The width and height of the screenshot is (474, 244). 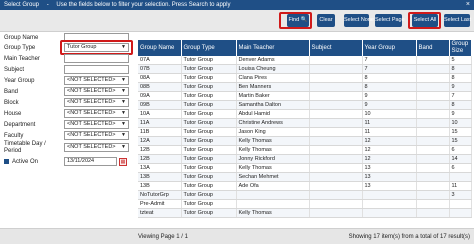 What do you see at coordinates (11, 103) in the screenshot?
I see `block-label: Block` at bounding box center [11, 103].